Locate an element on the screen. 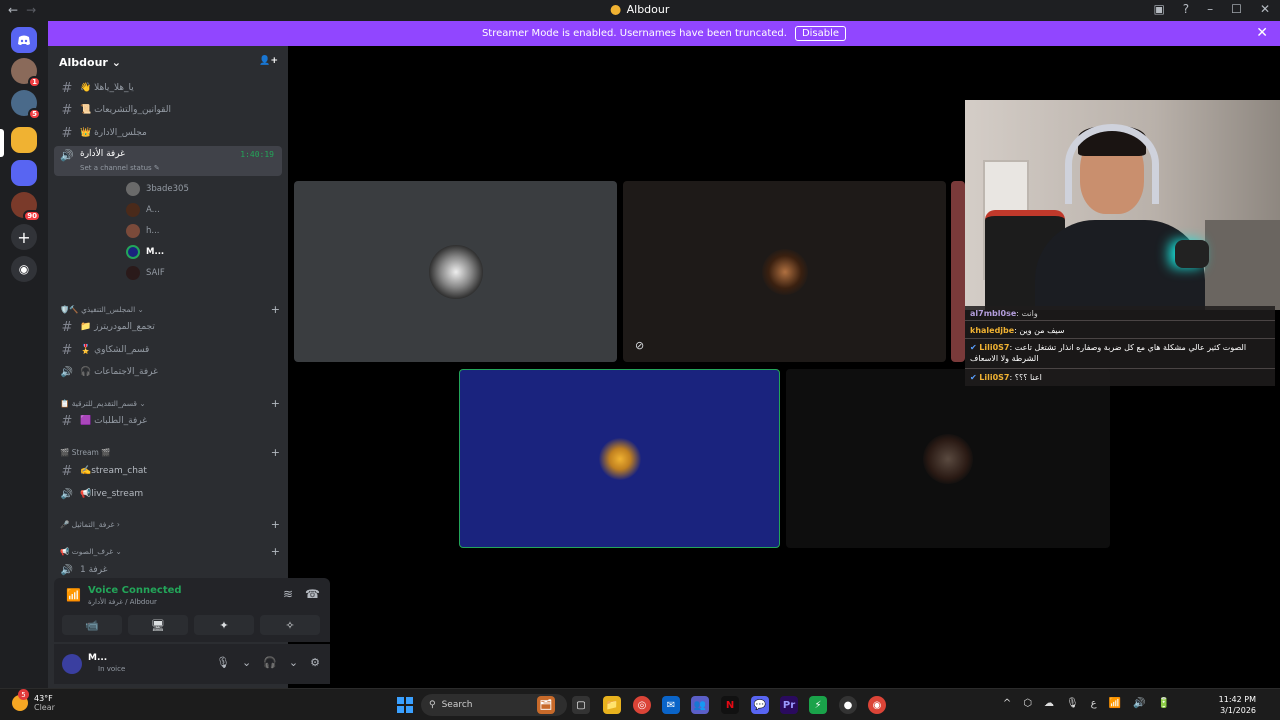 Image resolution: width=1280 pixels, height=720 pixels. taskbar-app-chrome-2: ◉ is located at coordinates (877, 705).